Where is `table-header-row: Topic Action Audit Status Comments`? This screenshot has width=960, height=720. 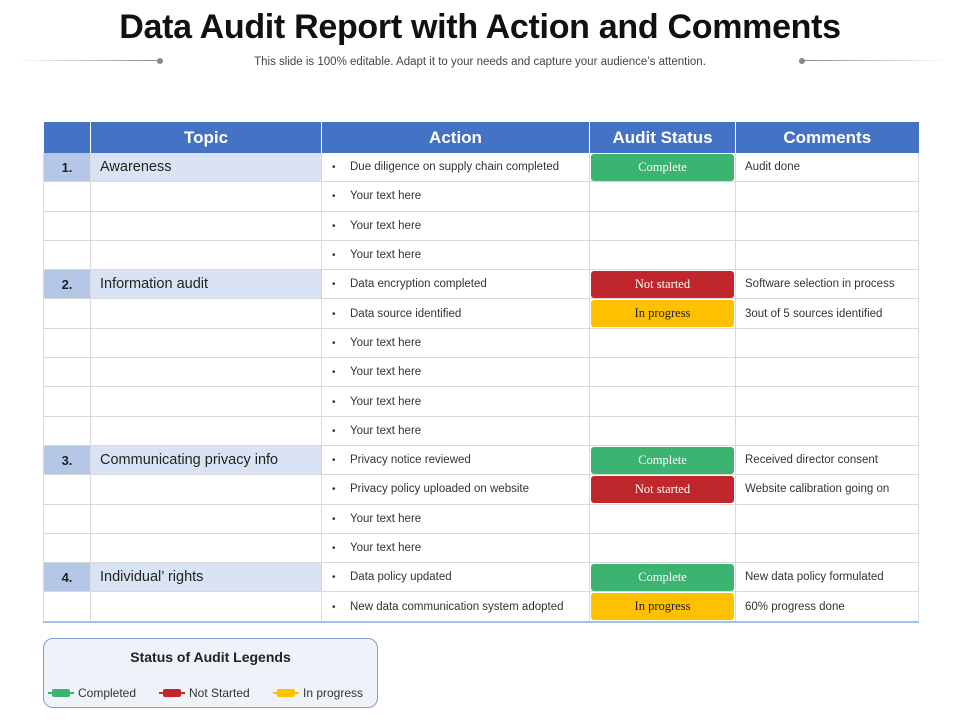 table-header-row: Topic Action Audit Status Comments is located at coordinates (481, 137).